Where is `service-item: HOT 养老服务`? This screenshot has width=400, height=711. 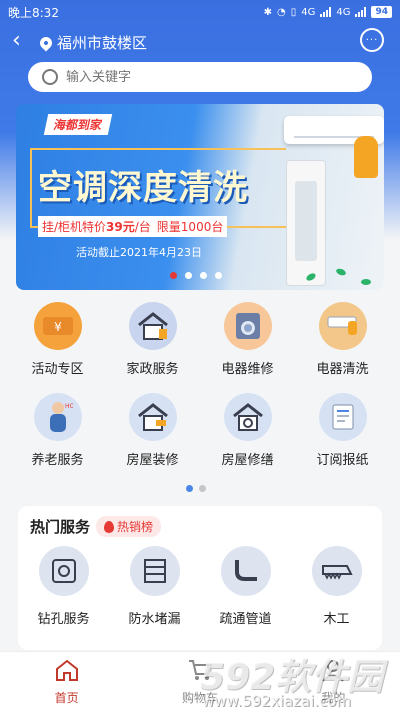
service-item: HOT 养老服务 is located at coordinates (57, 430).